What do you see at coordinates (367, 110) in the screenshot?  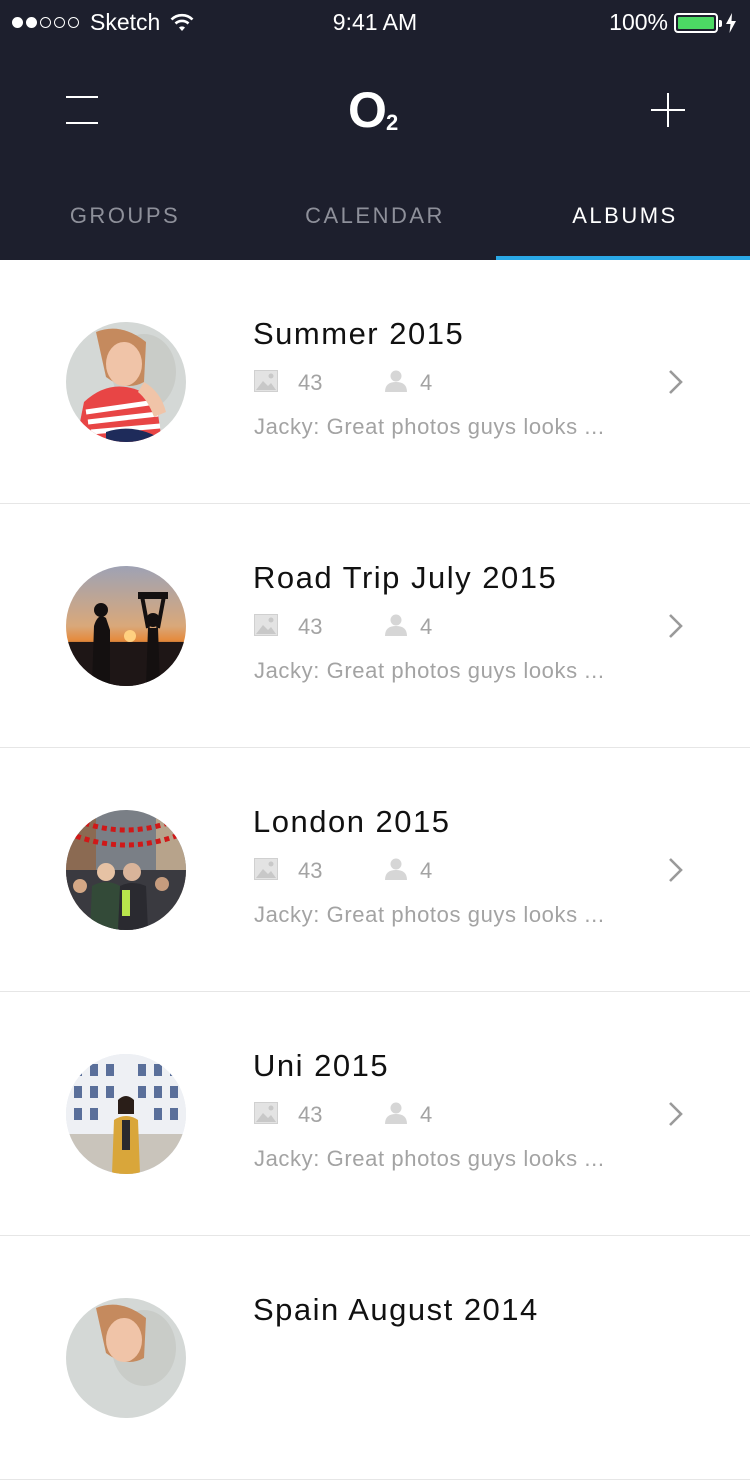 I see `logo-letter: O` at bounding box center [367, 110].